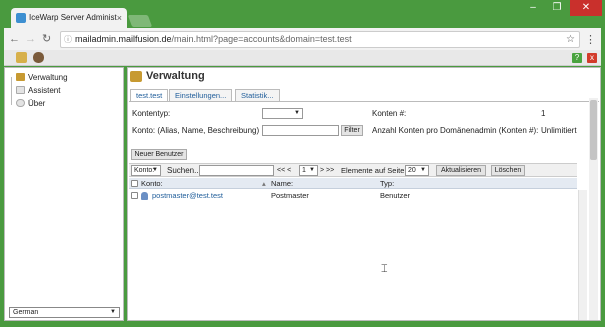 This screenshot has width=605, height=327. What do you see at coordinates (11, 91) in the screenshot?
I see `tree-line` at bounding box center [11, 91].